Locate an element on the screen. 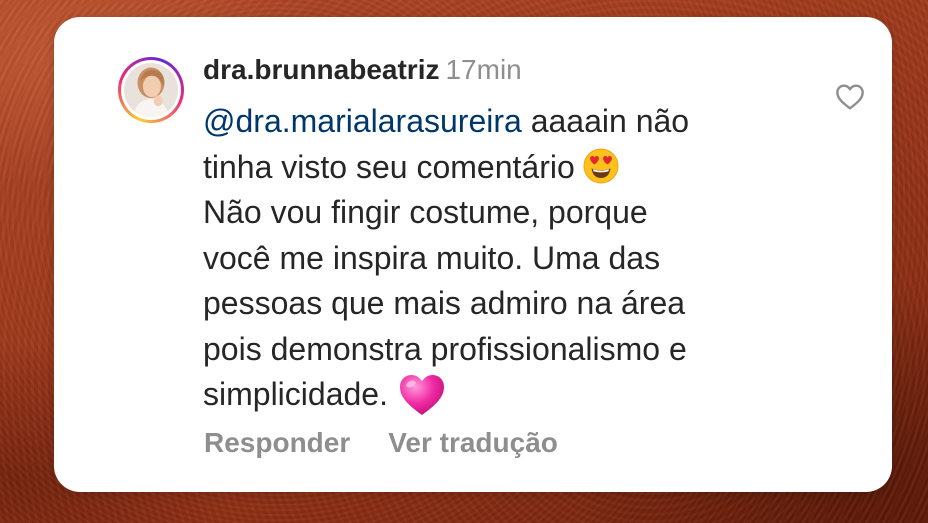  avatar is located at coordinates (151, 90).